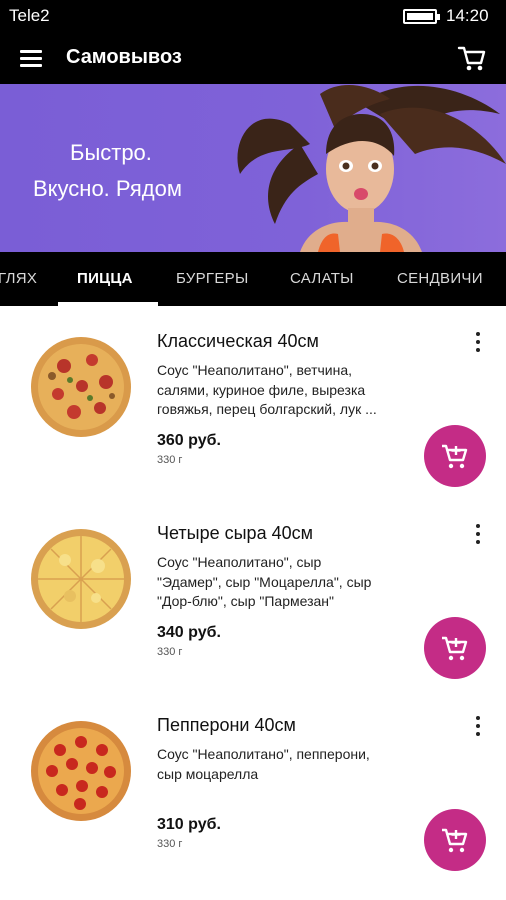 The height and width of the screenshot is (900, 506). Describe the element at coordinates (467, 15) in the screenshot. I see `clock: 14:20` at that location.